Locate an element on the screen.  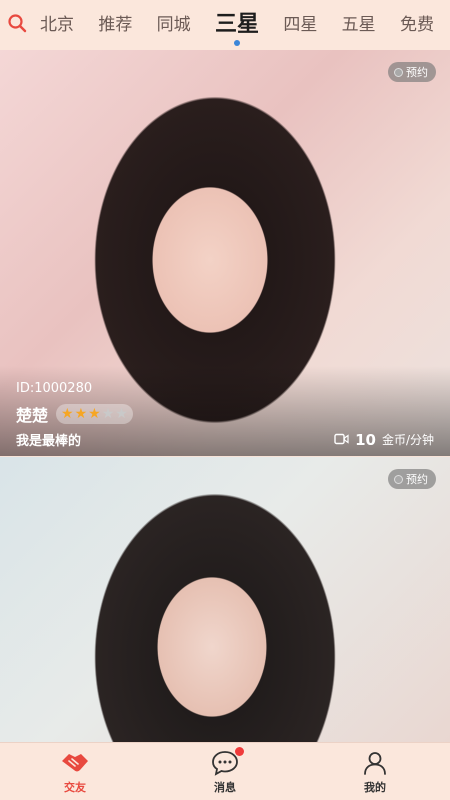
profile-name-row: 楚楚 ★ ★ ★ ★ ★ is located at coordinates (74, 414).